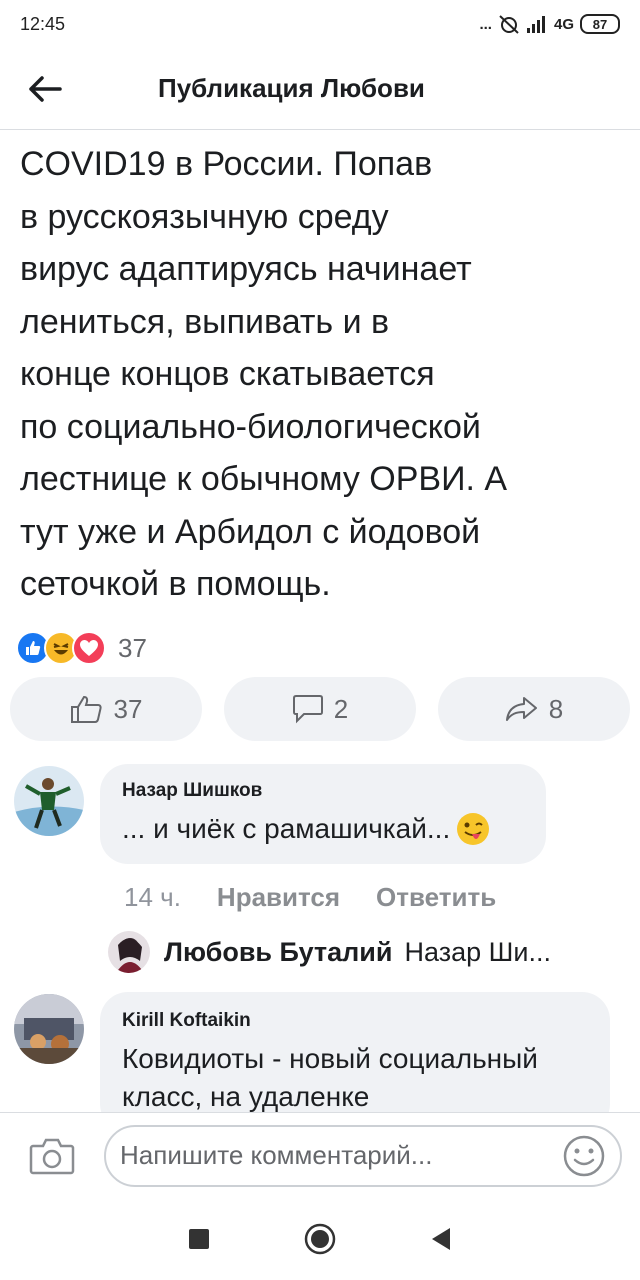  I want to click on love-reaction-icon, so click(89, 648).